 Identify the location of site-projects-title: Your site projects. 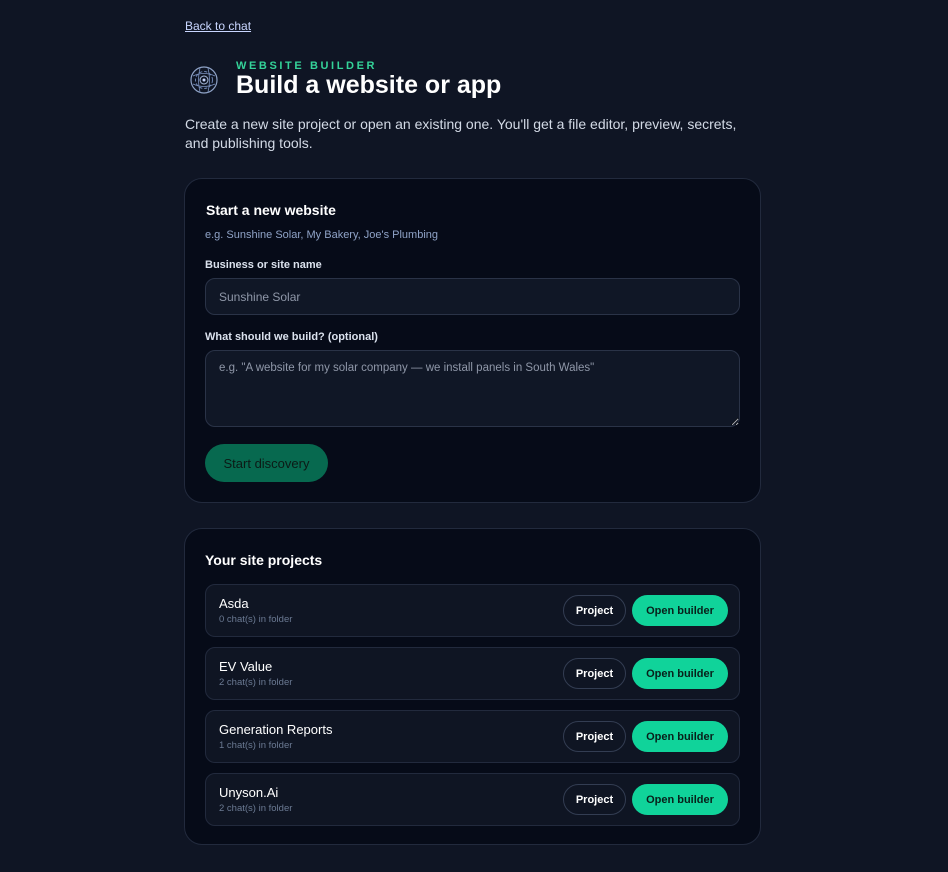
(264, 560).